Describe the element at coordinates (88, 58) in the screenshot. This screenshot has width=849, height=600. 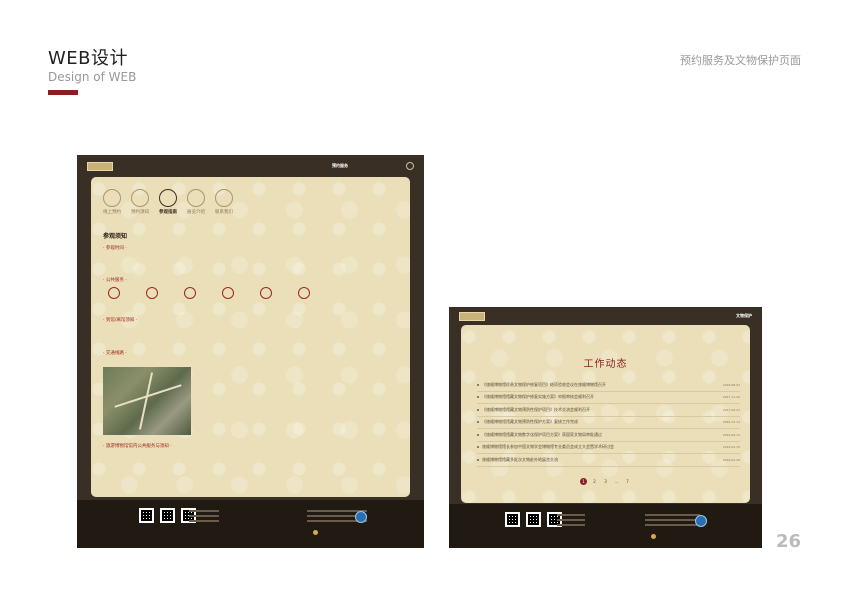
I see `slide-title: WEB设计` at that location.